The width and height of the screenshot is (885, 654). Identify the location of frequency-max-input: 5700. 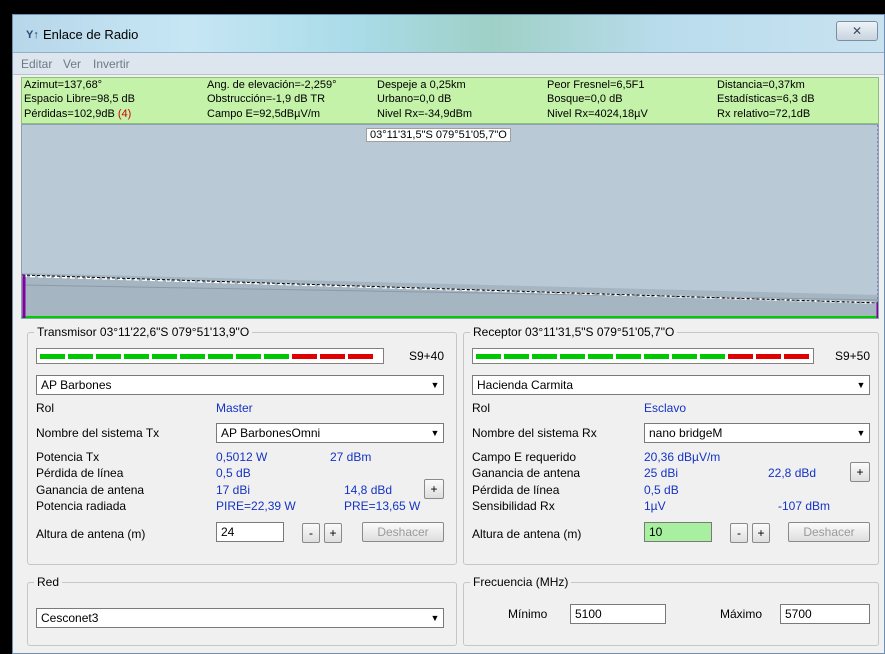
(825, 614).